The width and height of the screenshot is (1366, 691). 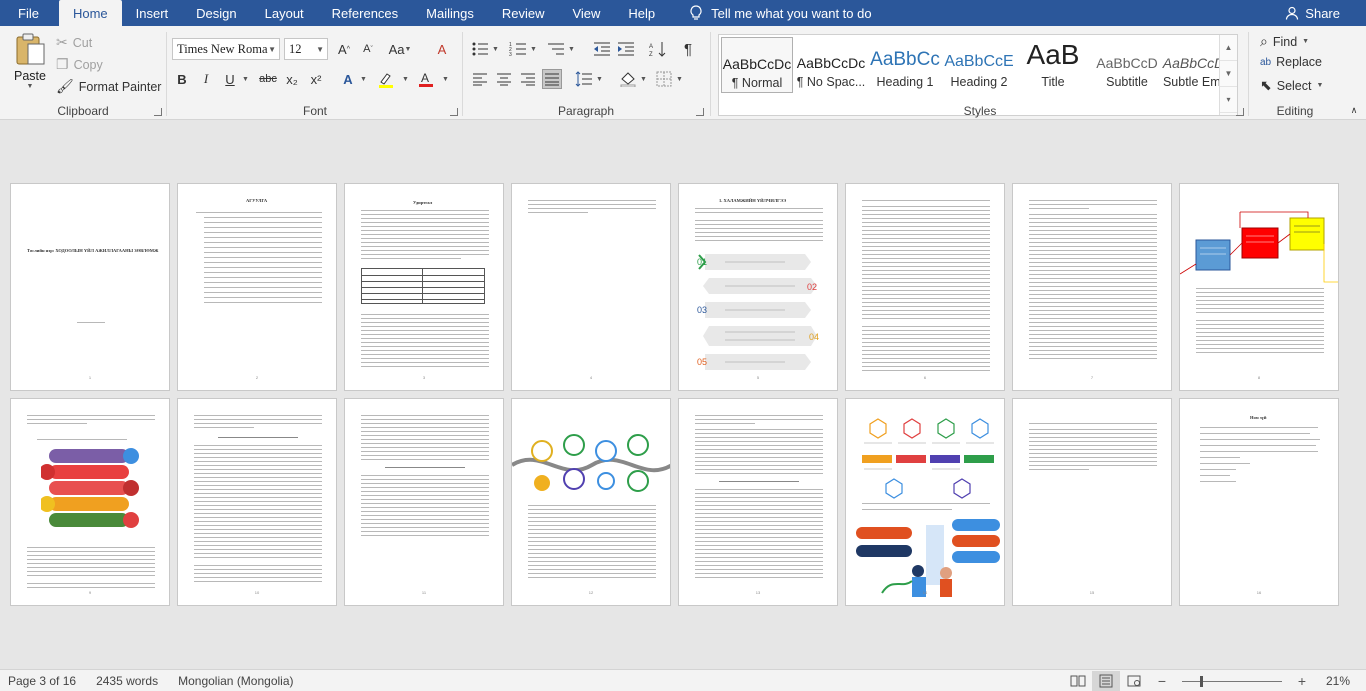 What do you see at coordinates (552, 79) in the screenshot?
I see `justify-icon` at bounding box center [552, 79].